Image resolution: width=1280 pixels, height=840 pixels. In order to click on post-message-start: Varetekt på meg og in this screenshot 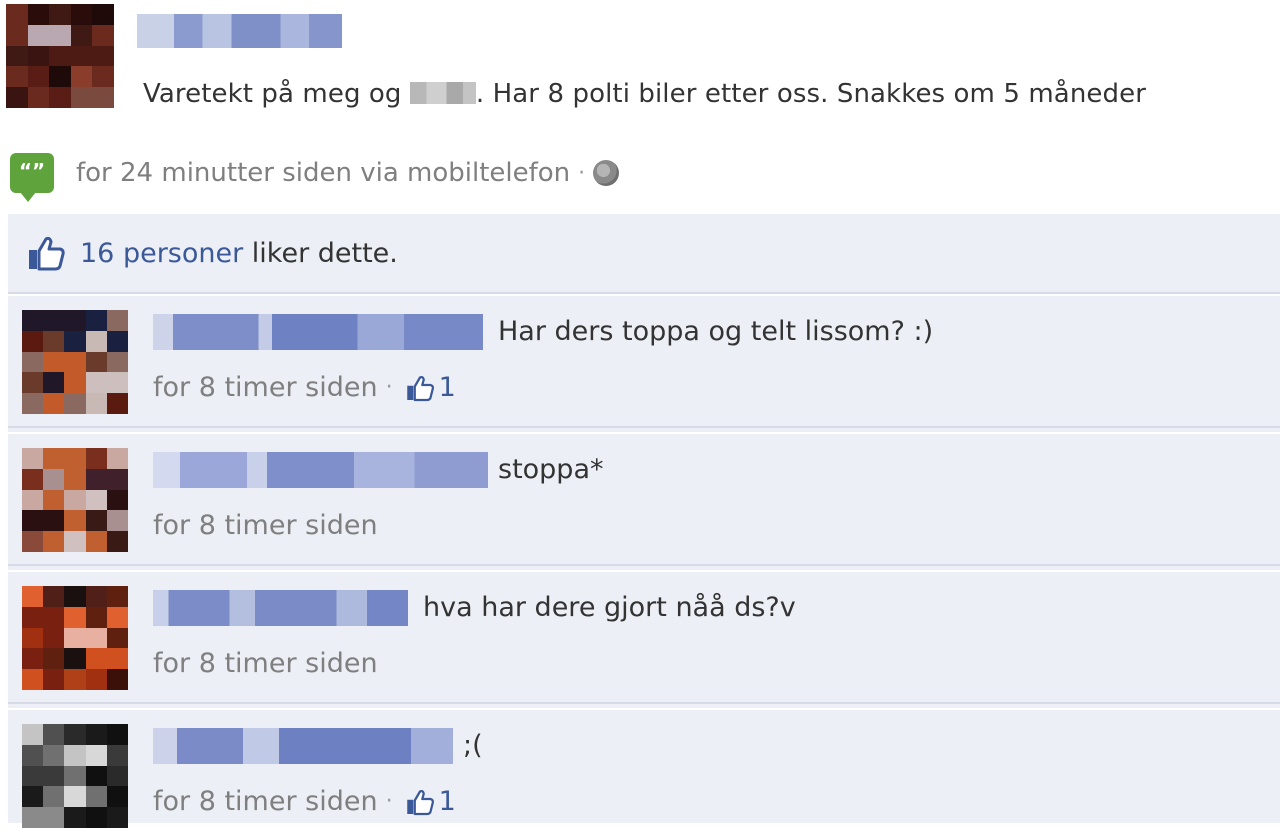, I will do `click(276, 94)`.